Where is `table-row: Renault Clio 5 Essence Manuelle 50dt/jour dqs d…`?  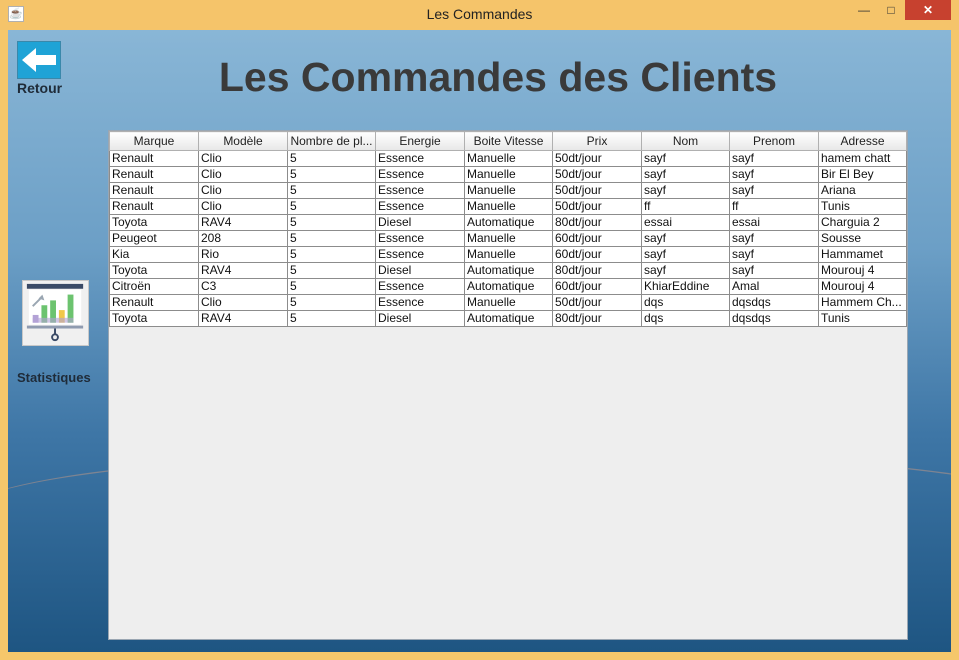 table-row: Renault Clio 5 Essence Manuelle 50dt/jour dqs d… is located at coordinates (508, 302).